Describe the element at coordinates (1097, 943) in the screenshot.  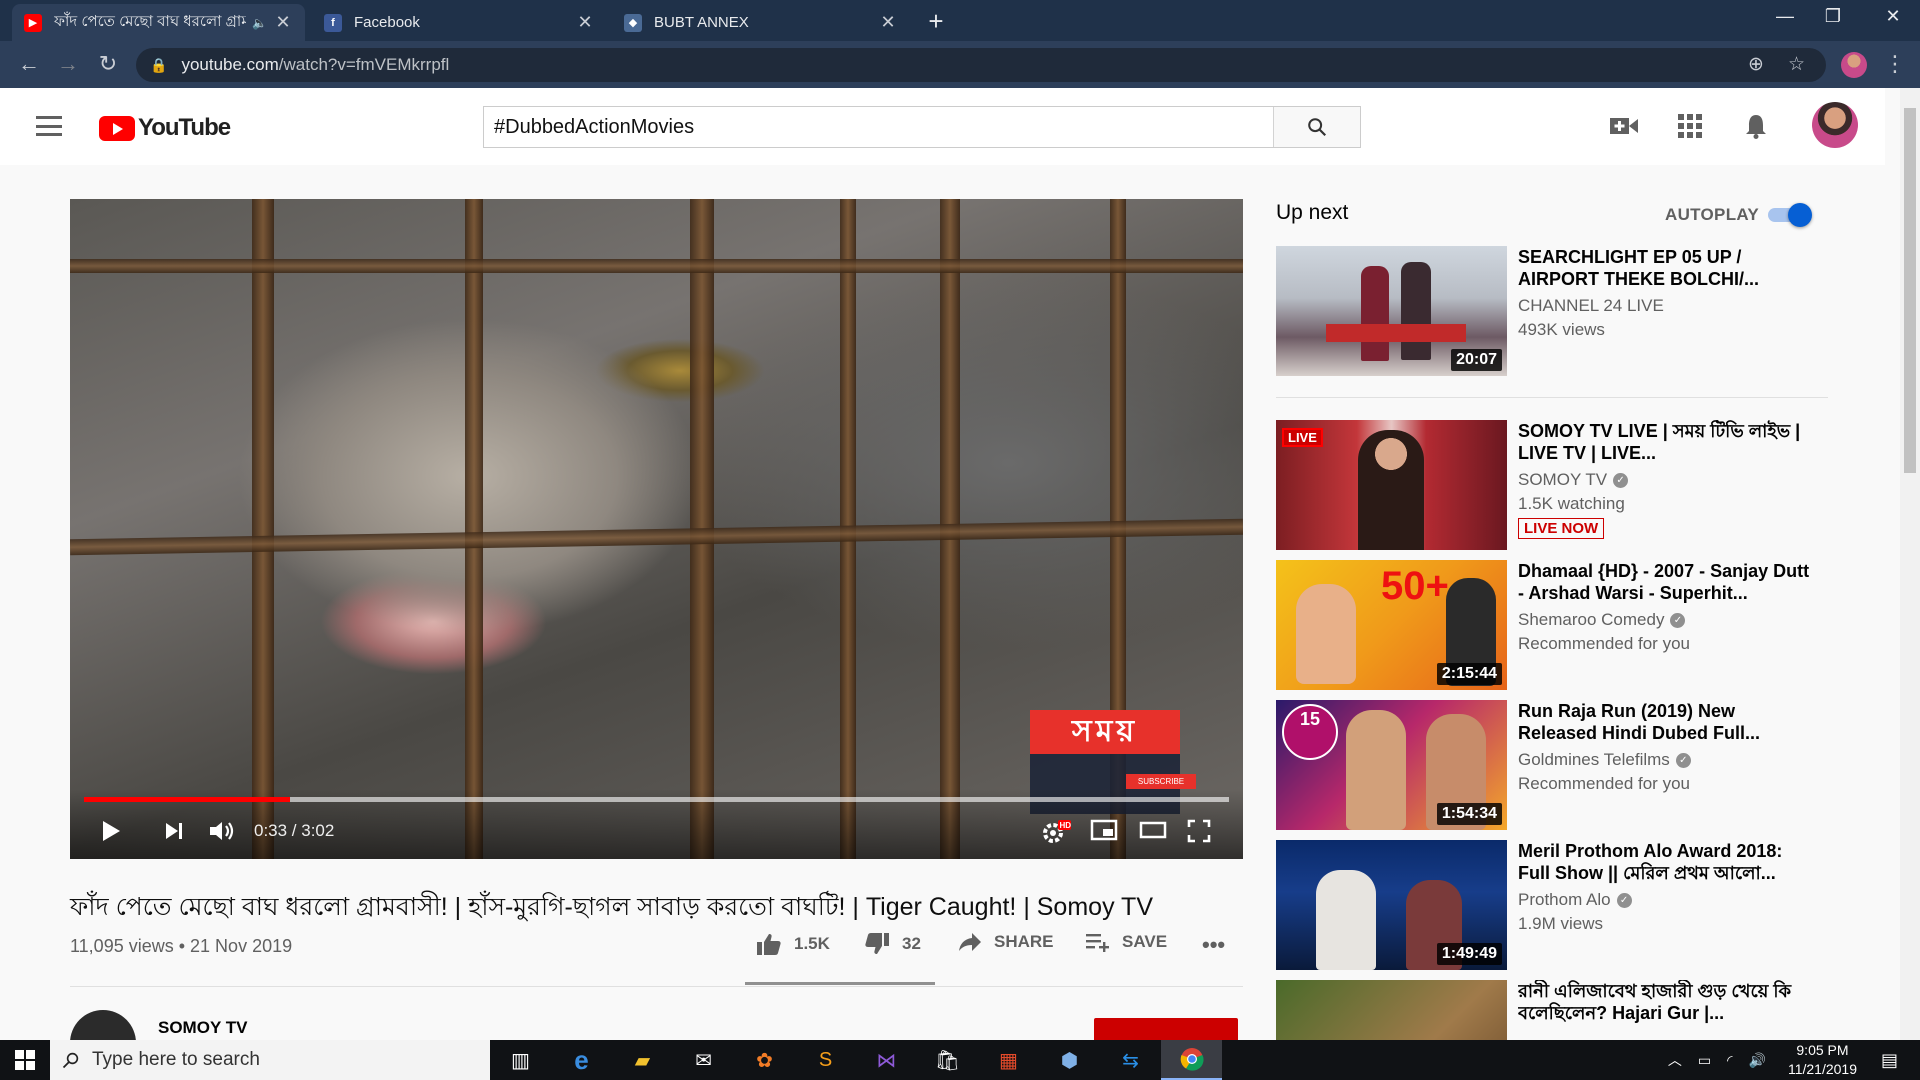
I see `add-to-playlist-icon` at that location.